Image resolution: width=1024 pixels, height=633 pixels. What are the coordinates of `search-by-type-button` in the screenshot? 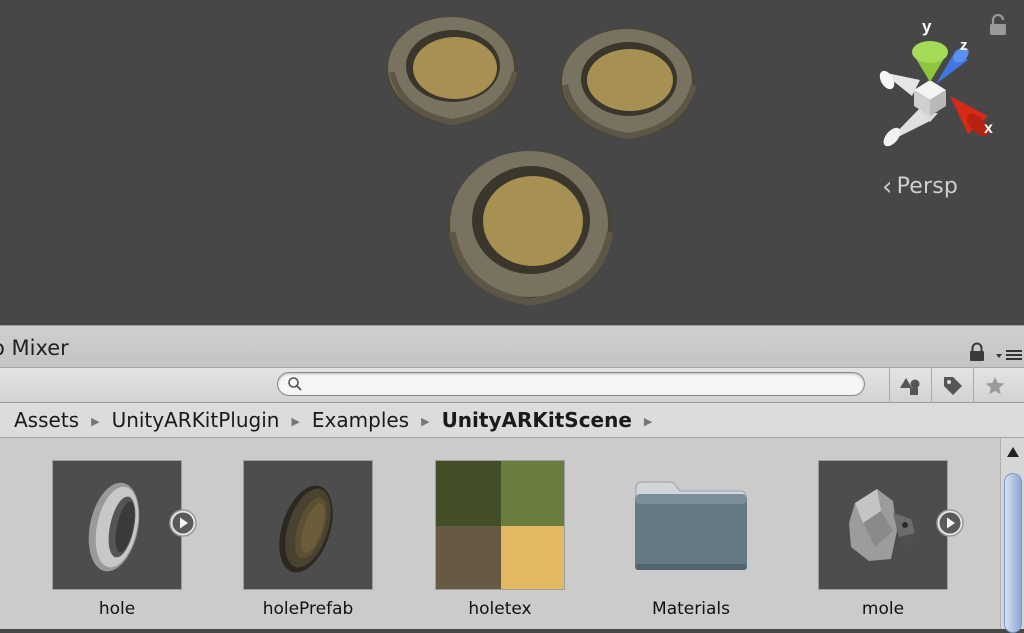 It's located at (910, 385).